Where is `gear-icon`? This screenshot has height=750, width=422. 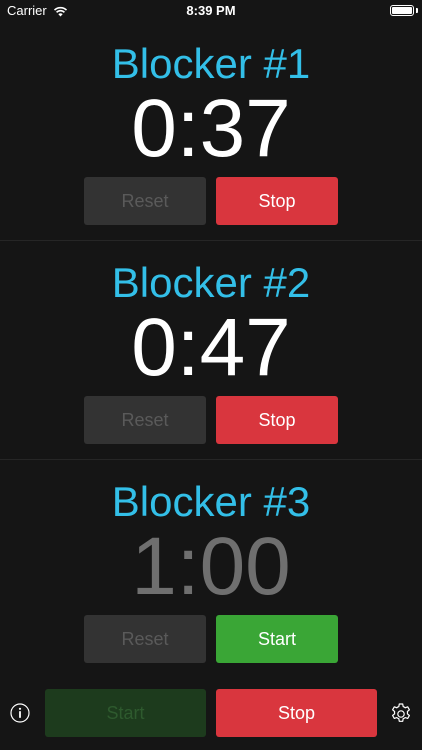
gear-icon is located at coordinates (401, 714).